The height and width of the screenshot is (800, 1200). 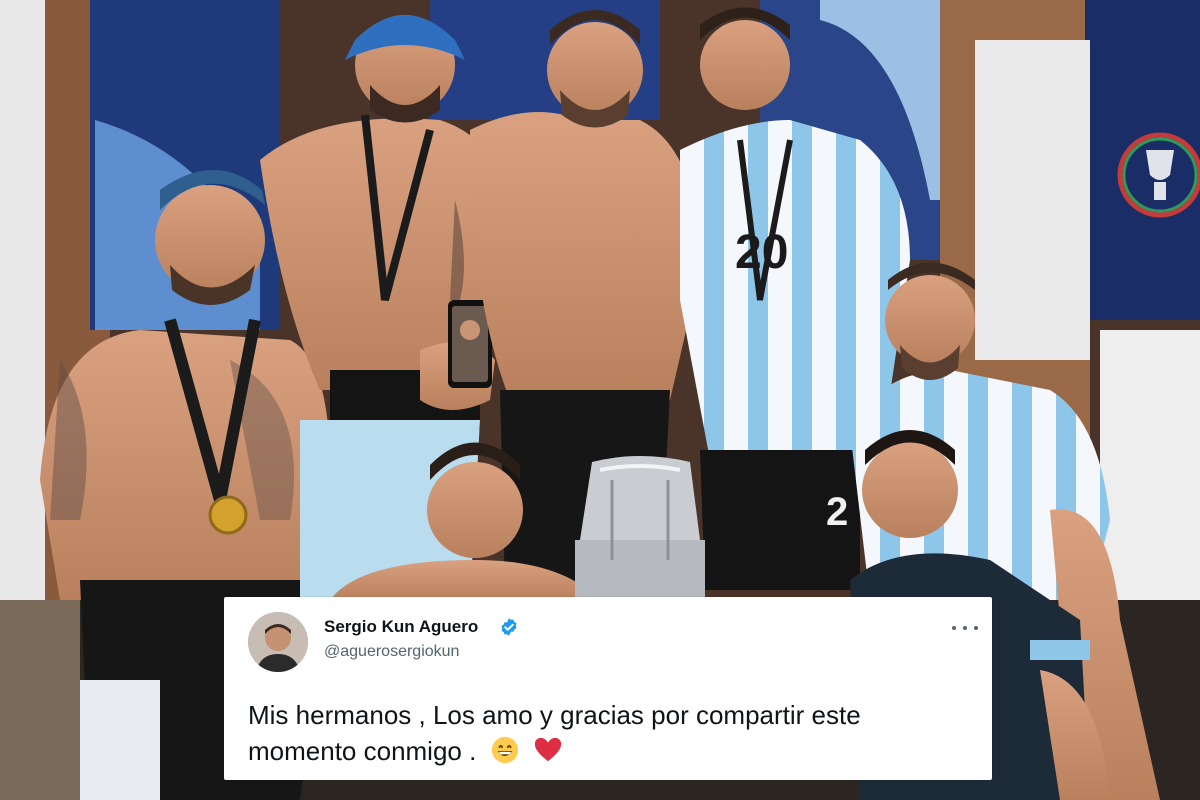 What do you see at coordinates (509, 627) in the screenshot?
I see `verified-badge-icon` at bounding box center [509, 627].